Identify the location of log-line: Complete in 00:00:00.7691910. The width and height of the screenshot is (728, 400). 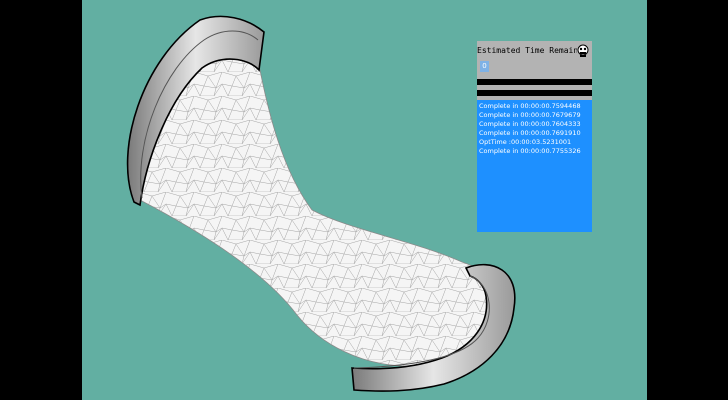
(530, 133).